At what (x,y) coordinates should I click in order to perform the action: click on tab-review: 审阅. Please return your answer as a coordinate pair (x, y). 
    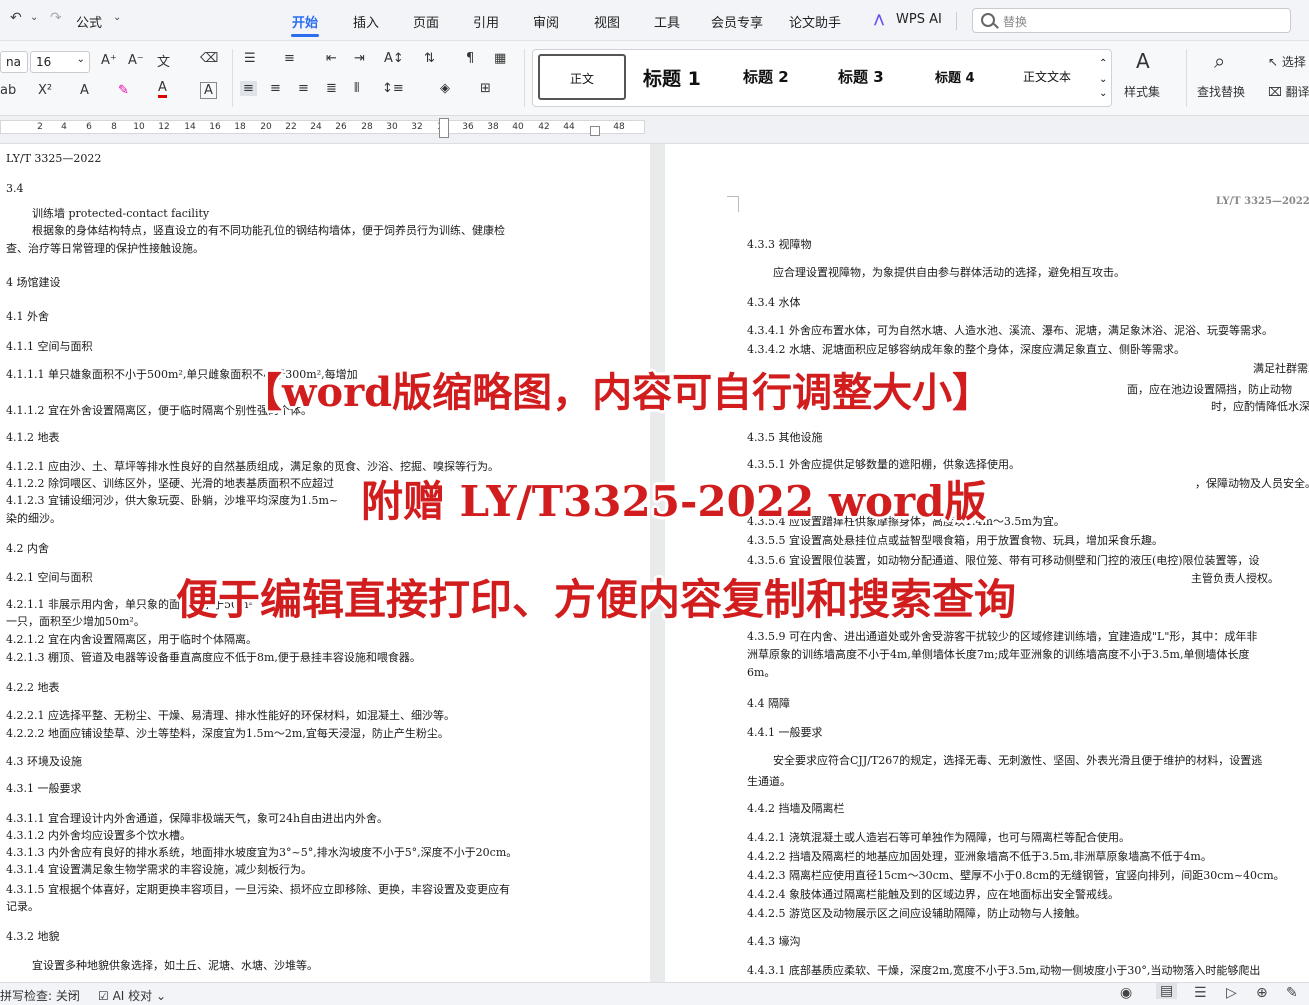
    Looking at the image, I should click on (546, 21).